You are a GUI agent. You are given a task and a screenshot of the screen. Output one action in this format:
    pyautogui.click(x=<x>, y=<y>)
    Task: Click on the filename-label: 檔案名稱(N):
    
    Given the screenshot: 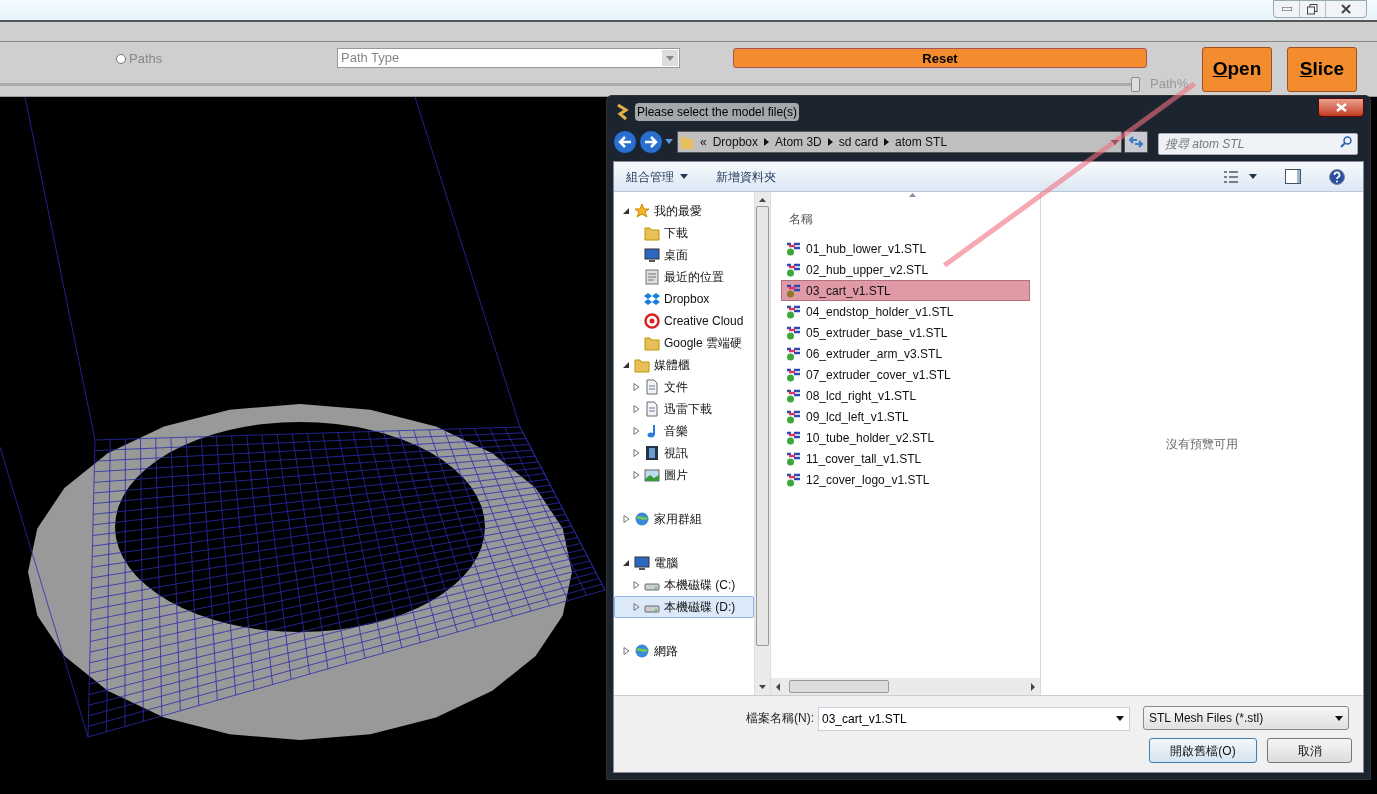 What is the action you would take?
    pyautogui.click(x=780, y=718)
    